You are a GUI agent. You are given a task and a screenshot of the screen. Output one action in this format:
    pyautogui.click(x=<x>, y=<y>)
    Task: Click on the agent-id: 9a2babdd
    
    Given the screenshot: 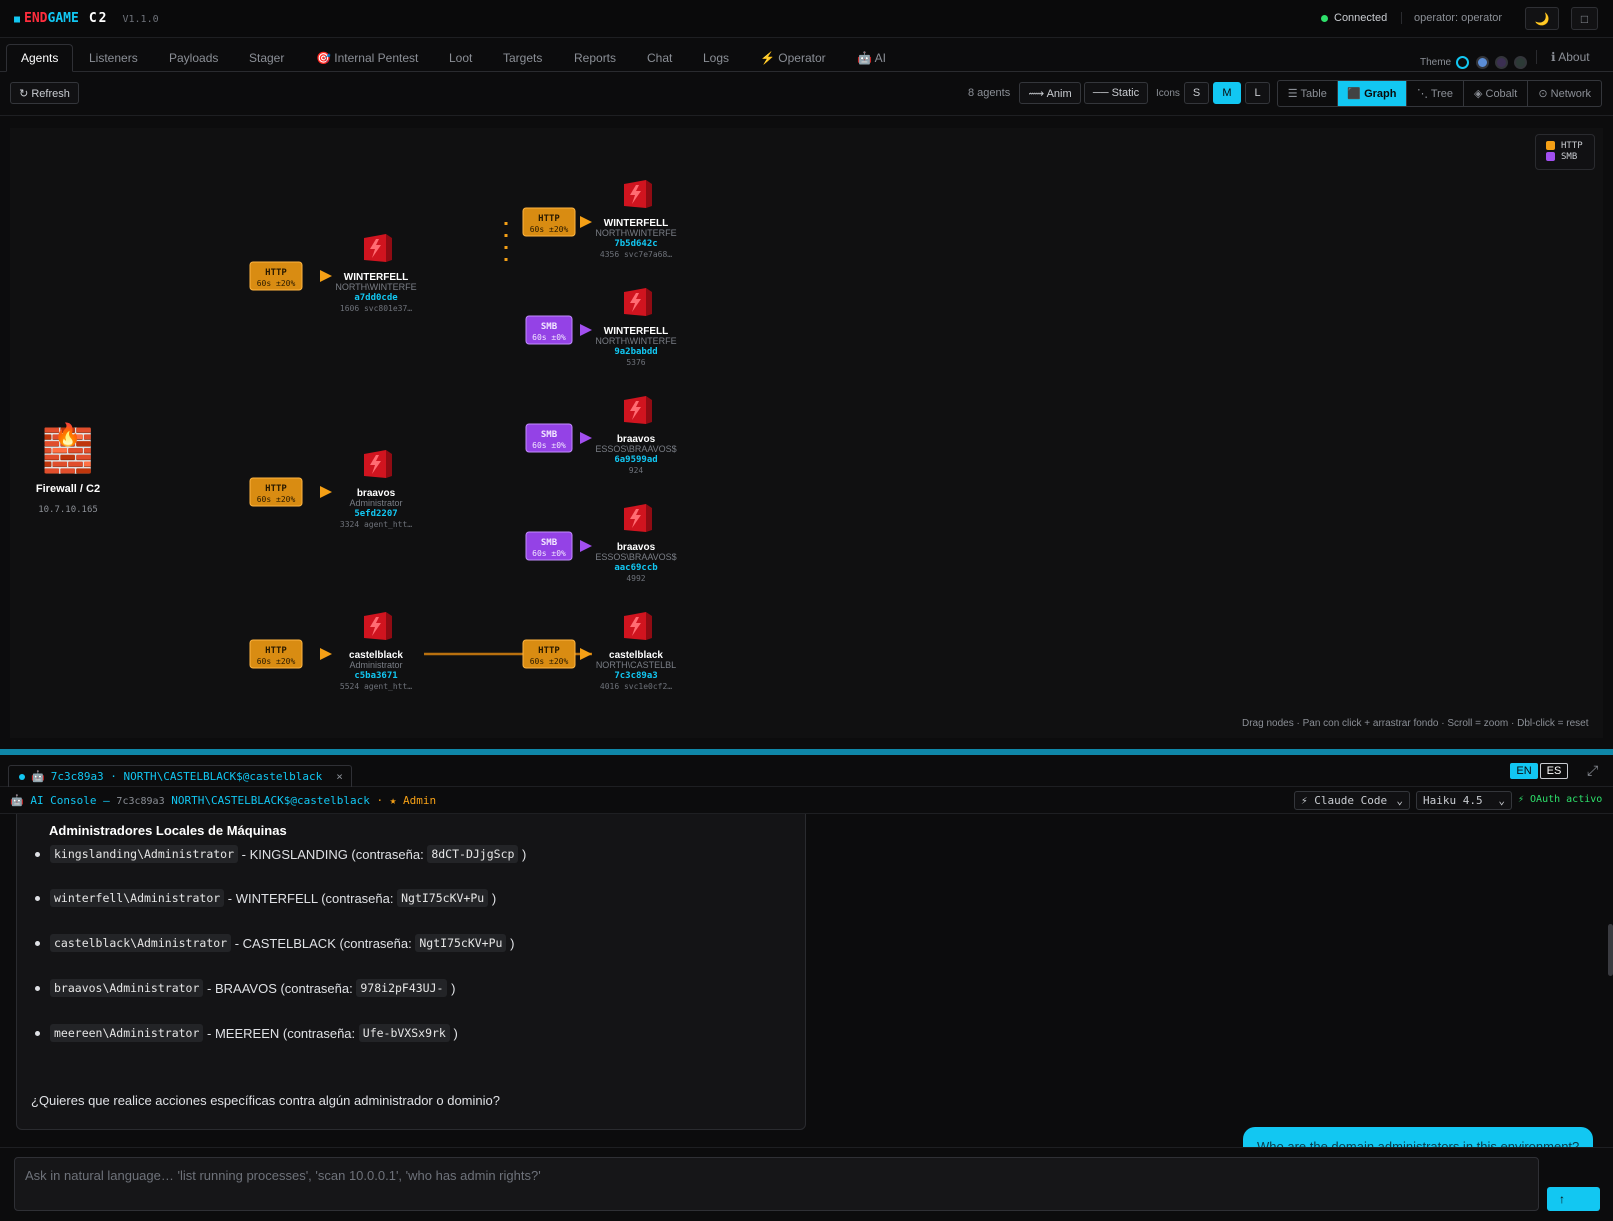 What is the action you would take?
    pyautogui.click(x=635, y=352)
    